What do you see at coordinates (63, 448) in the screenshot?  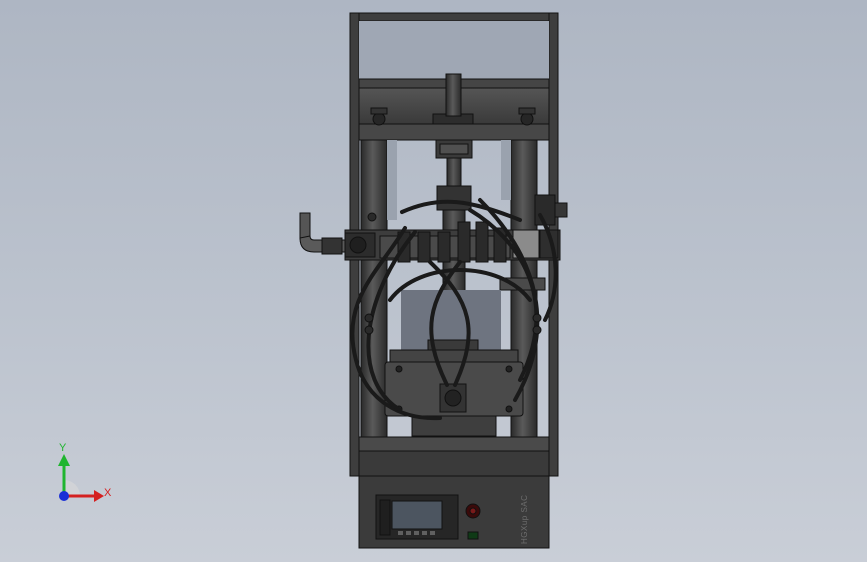 I see `y-axis-label: Y` at bounding box center [63, 448].